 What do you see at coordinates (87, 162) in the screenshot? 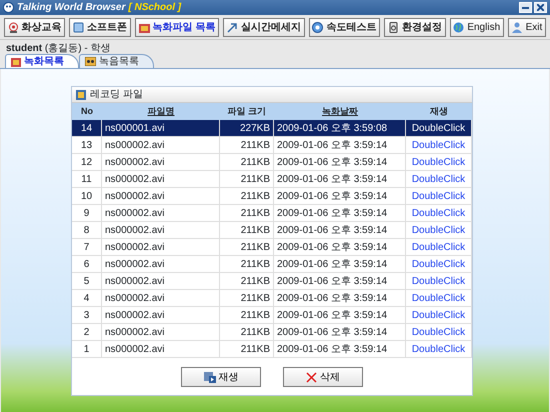
I see `row-number: 12` at bounding box center [87, 162].